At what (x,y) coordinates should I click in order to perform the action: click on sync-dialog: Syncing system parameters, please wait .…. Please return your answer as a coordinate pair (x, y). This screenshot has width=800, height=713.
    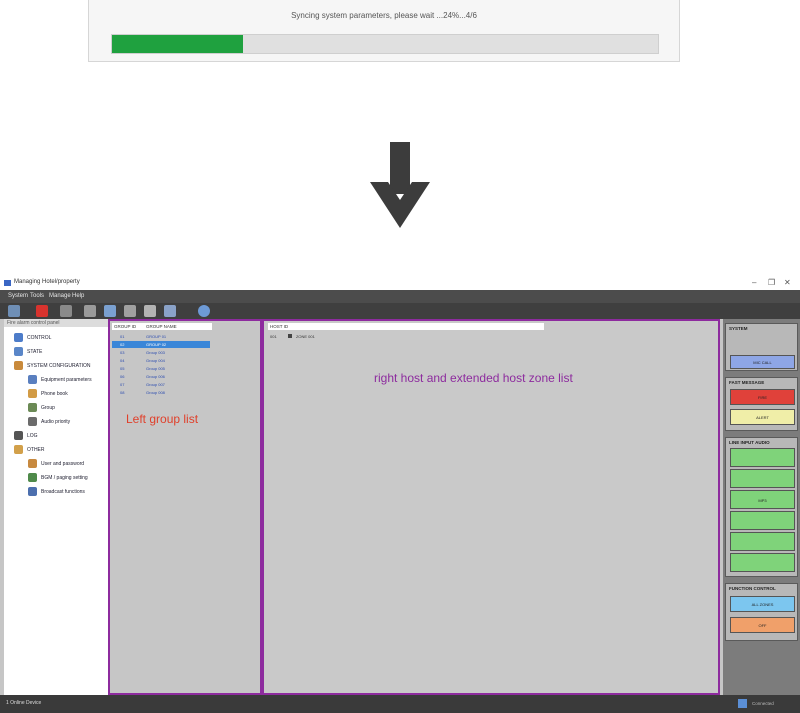
    Looking at the image, I should click on (384, 31).